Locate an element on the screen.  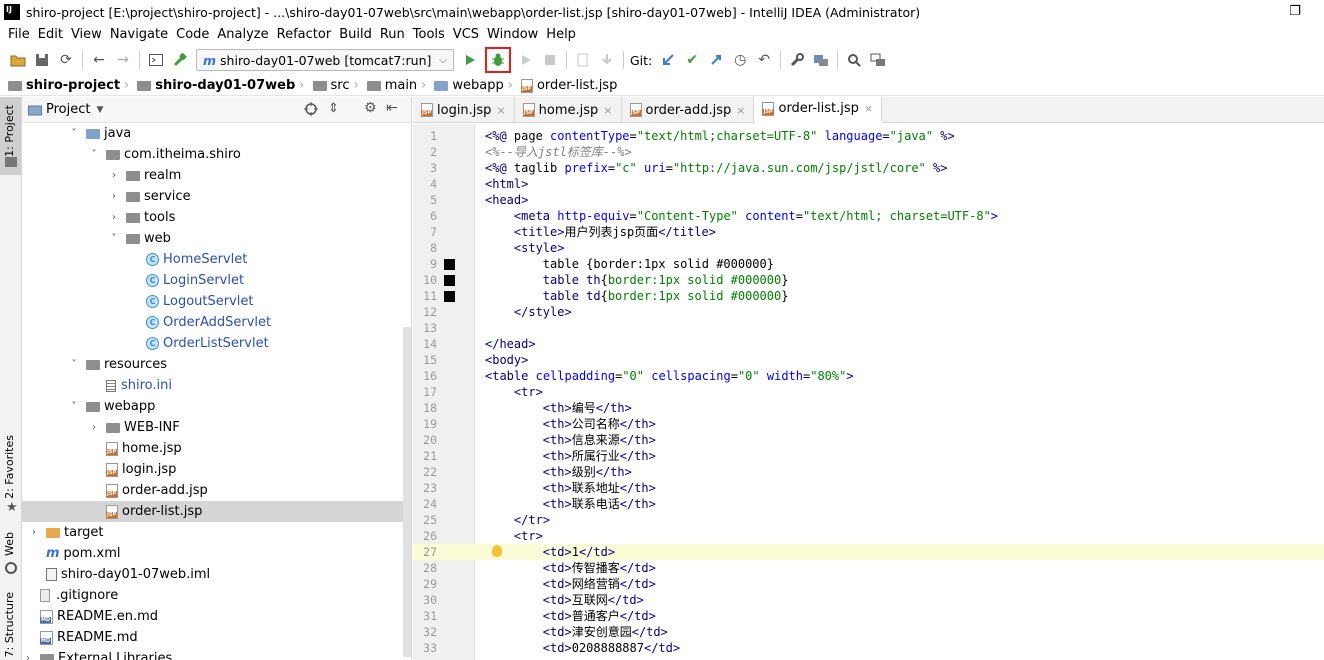
stop-button is located at coordinates (550, 60).